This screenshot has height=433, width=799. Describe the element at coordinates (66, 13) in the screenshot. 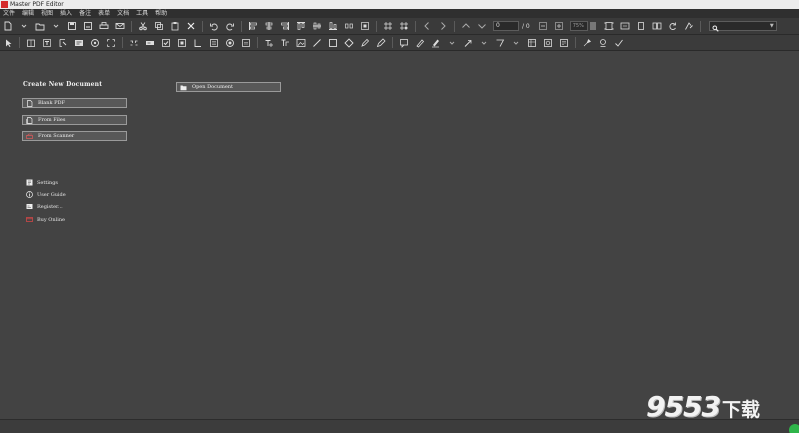

I see `menu-insert: 插入` at that location.